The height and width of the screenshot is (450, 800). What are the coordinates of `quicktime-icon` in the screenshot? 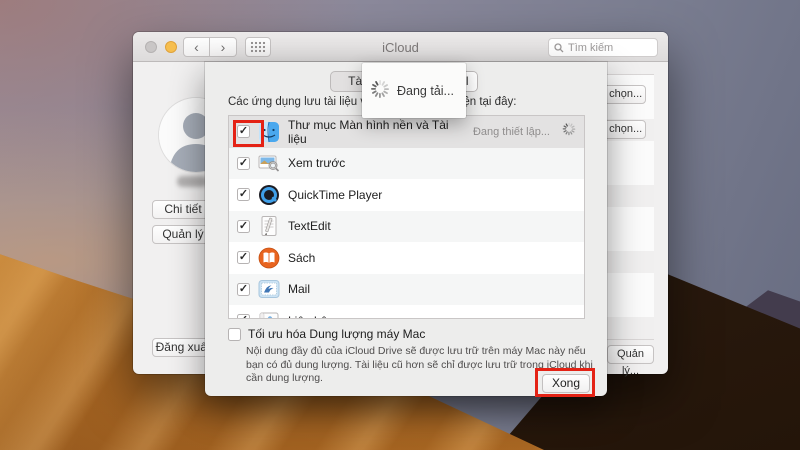 It's located at (269, 195).